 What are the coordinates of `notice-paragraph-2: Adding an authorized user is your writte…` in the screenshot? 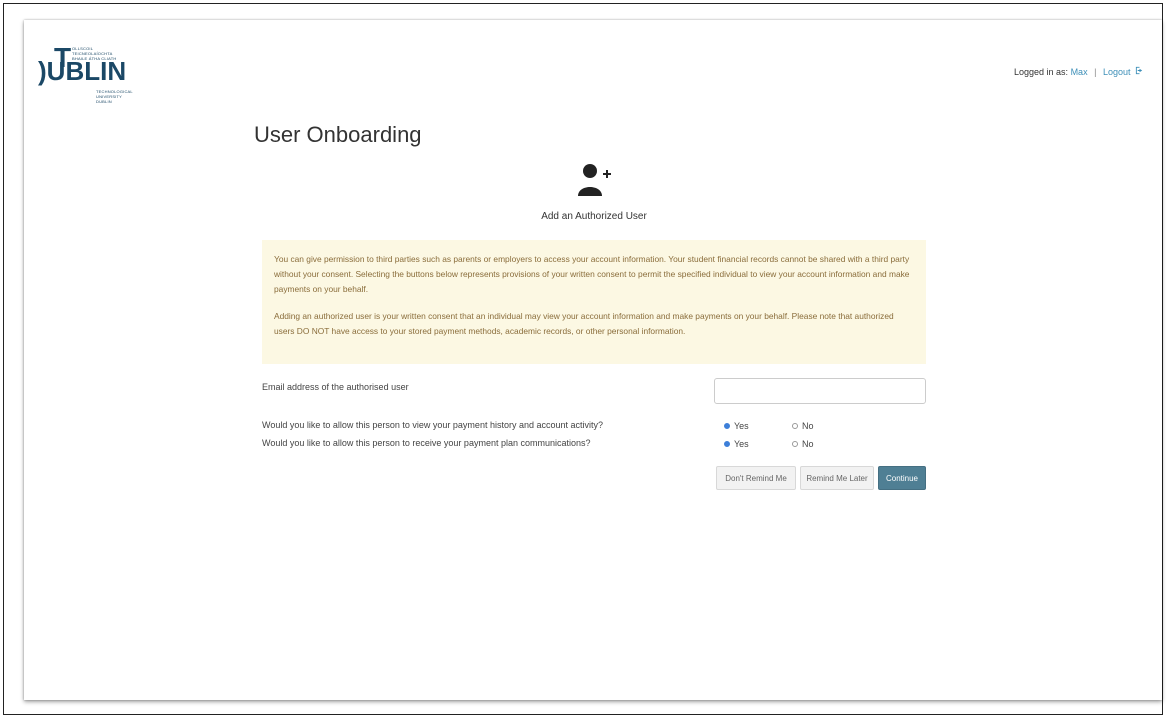 It's located at (584, 323).